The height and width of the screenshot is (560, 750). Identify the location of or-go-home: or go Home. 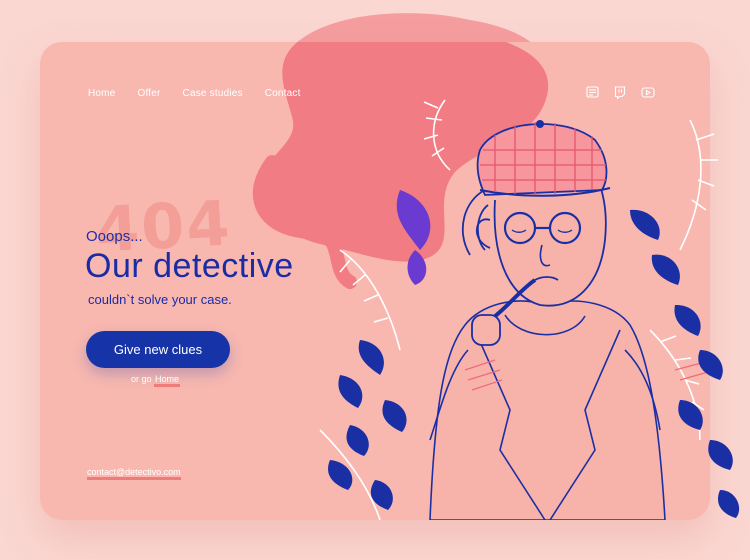
(156, 380).